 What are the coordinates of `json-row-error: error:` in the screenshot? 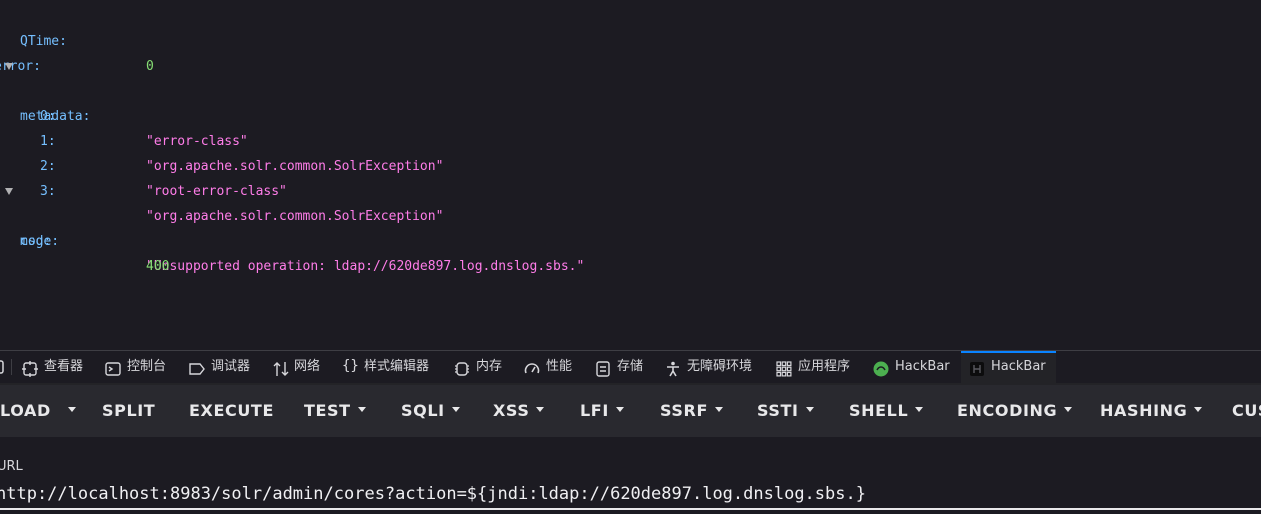 It's located at (20, 51).